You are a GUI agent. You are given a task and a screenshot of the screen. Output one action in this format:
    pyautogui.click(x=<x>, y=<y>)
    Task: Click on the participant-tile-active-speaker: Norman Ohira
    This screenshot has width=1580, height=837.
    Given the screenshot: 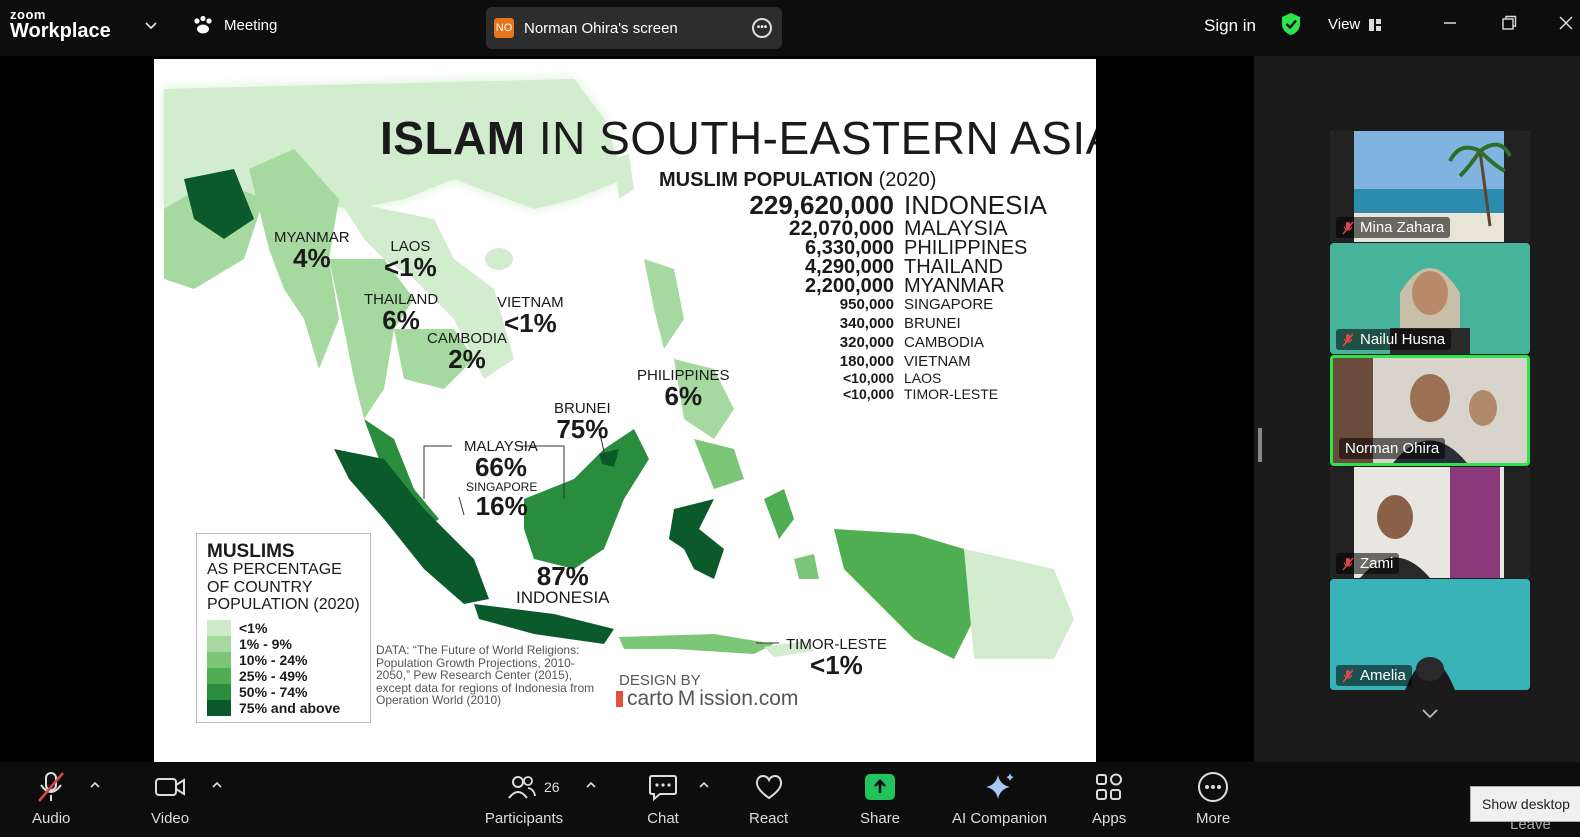 What is the action you would take?
    pyautogui.click(x=1430, y=410)
    